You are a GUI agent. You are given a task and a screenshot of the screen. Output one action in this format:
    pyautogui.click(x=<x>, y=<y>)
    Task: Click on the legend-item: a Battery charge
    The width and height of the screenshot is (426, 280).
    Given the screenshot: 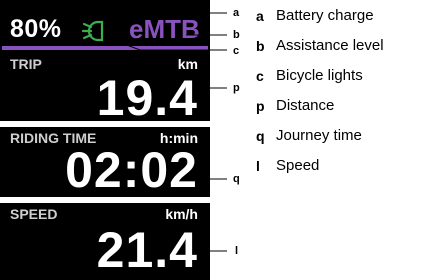 What is the action you would take?
    pyautogui.click(x=341, y=16)
    